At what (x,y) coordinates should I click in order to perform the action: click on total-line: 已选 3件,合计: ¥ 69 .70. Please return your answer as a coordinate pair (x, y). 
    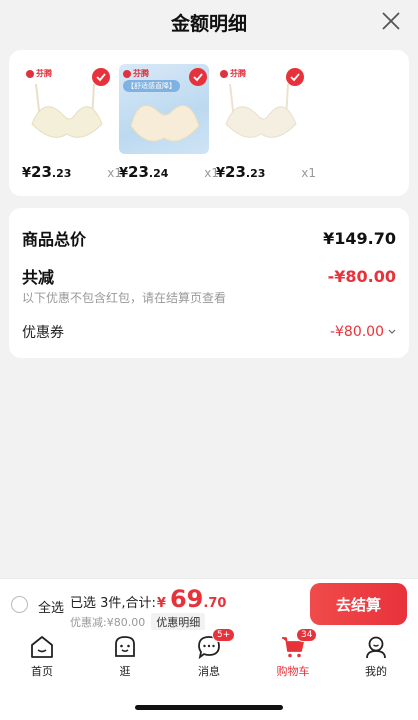
    Looking at the image, I should click on (148, 599).